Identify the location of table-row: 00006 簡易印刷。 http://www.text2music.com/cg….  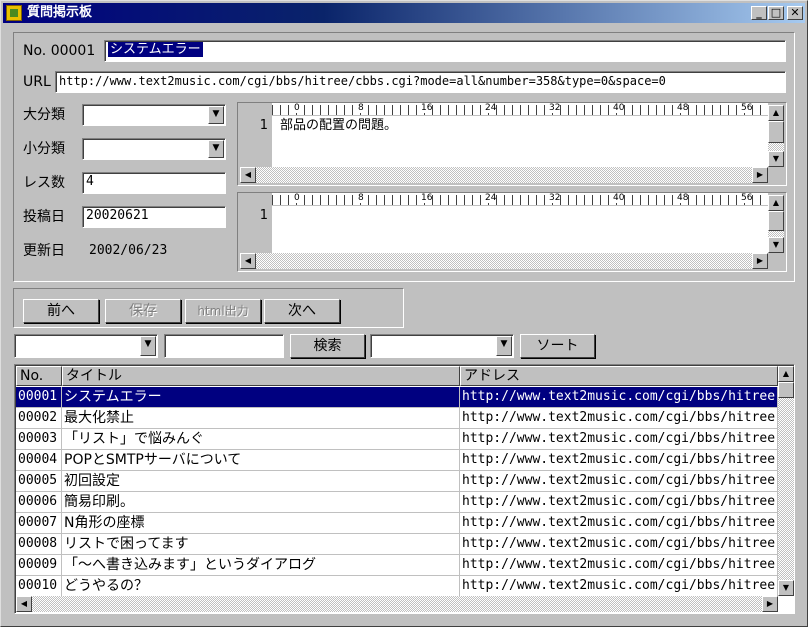
(397, 502).